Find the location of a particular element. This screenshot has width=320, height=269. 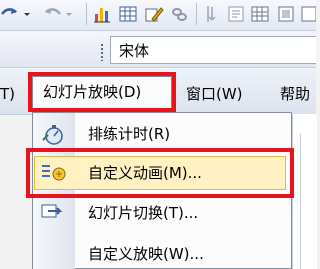

grid-icon is located at coordinates (260, 14).